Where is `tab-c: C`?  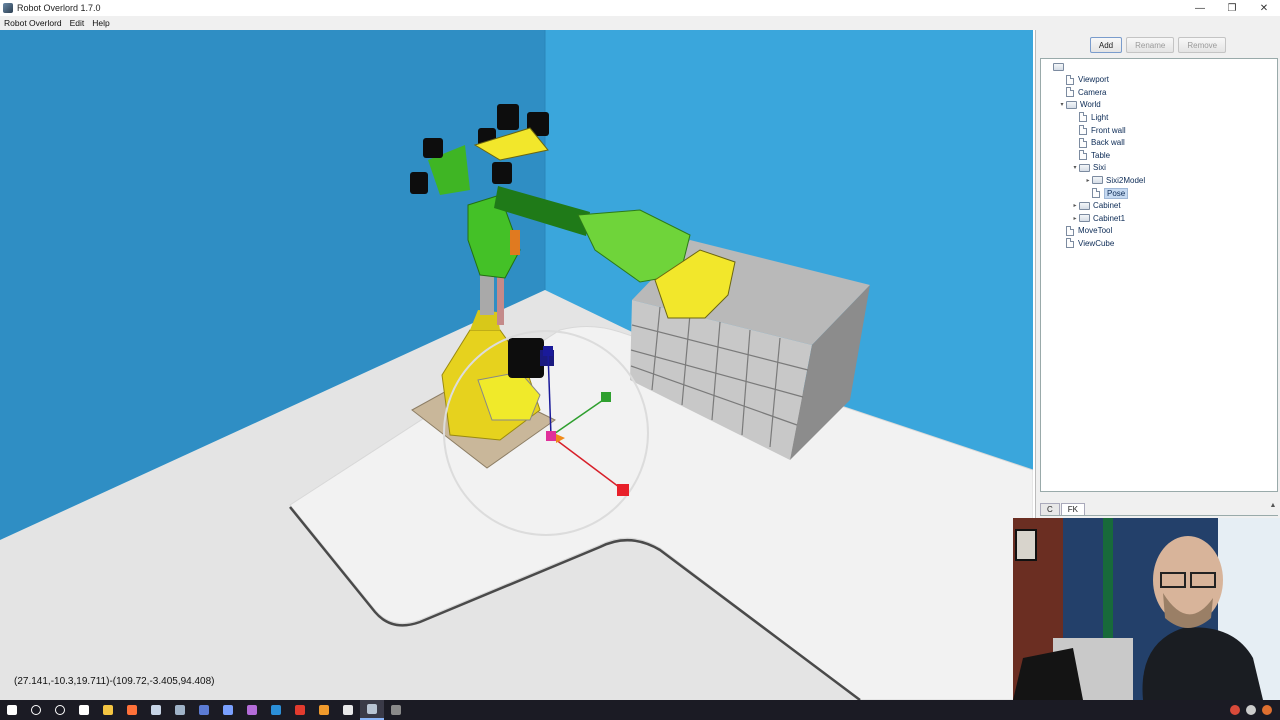 tab-c: C is located at coordinates (1050, 509).